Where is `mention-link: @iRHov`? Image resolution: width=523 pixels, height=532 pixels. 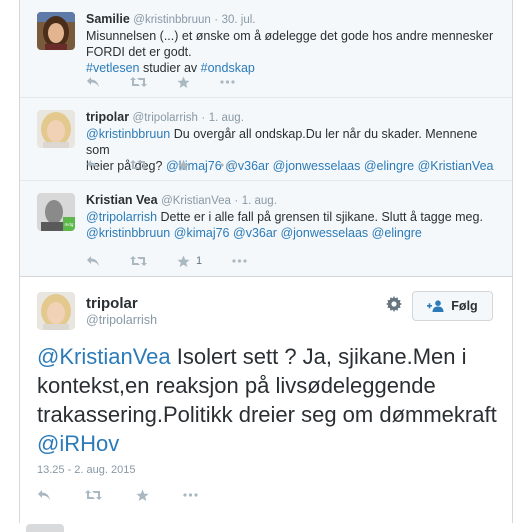
mention-link: @iRHov is located at coordinates (78, 443).